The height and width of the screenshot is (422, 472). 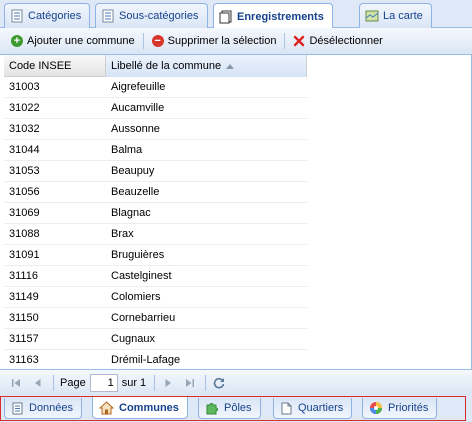 I want to click on cell-code: 31088, so click(x=24, y=234).